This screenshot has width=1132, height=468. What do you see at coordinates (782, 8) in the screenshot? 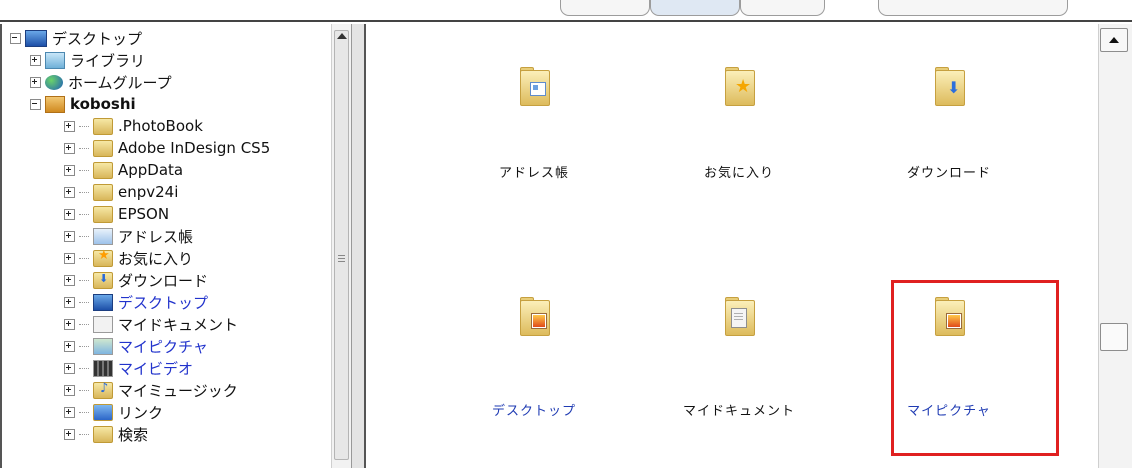
I see `toolbar-tab-right` at bounding box center [782, 8].